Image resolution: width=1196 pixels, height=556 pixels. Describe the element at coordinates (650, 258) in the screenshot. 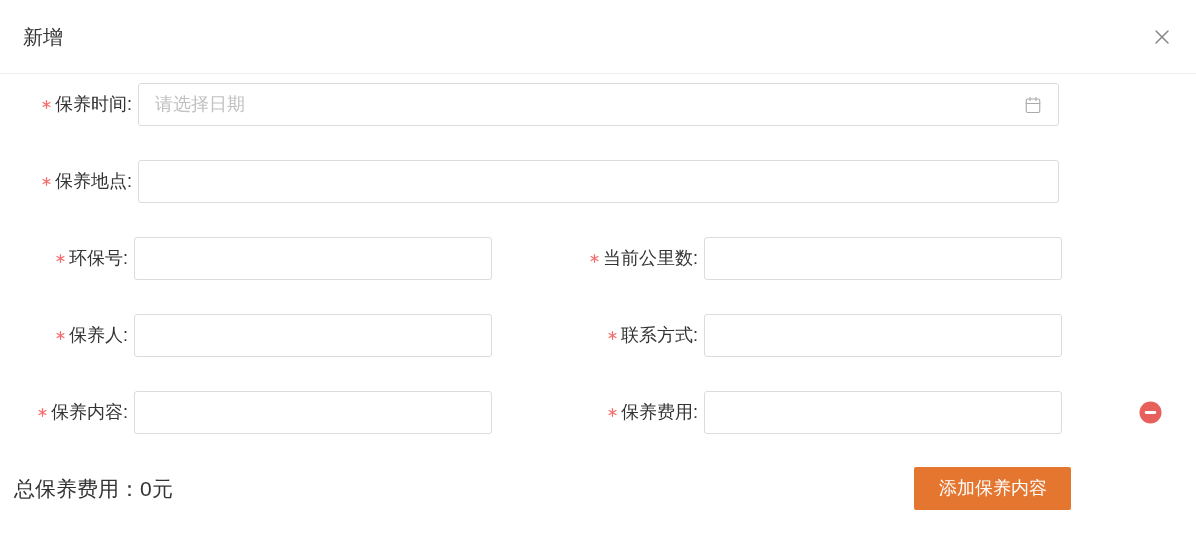

I see `field-label: 当前公里数:` at that location.